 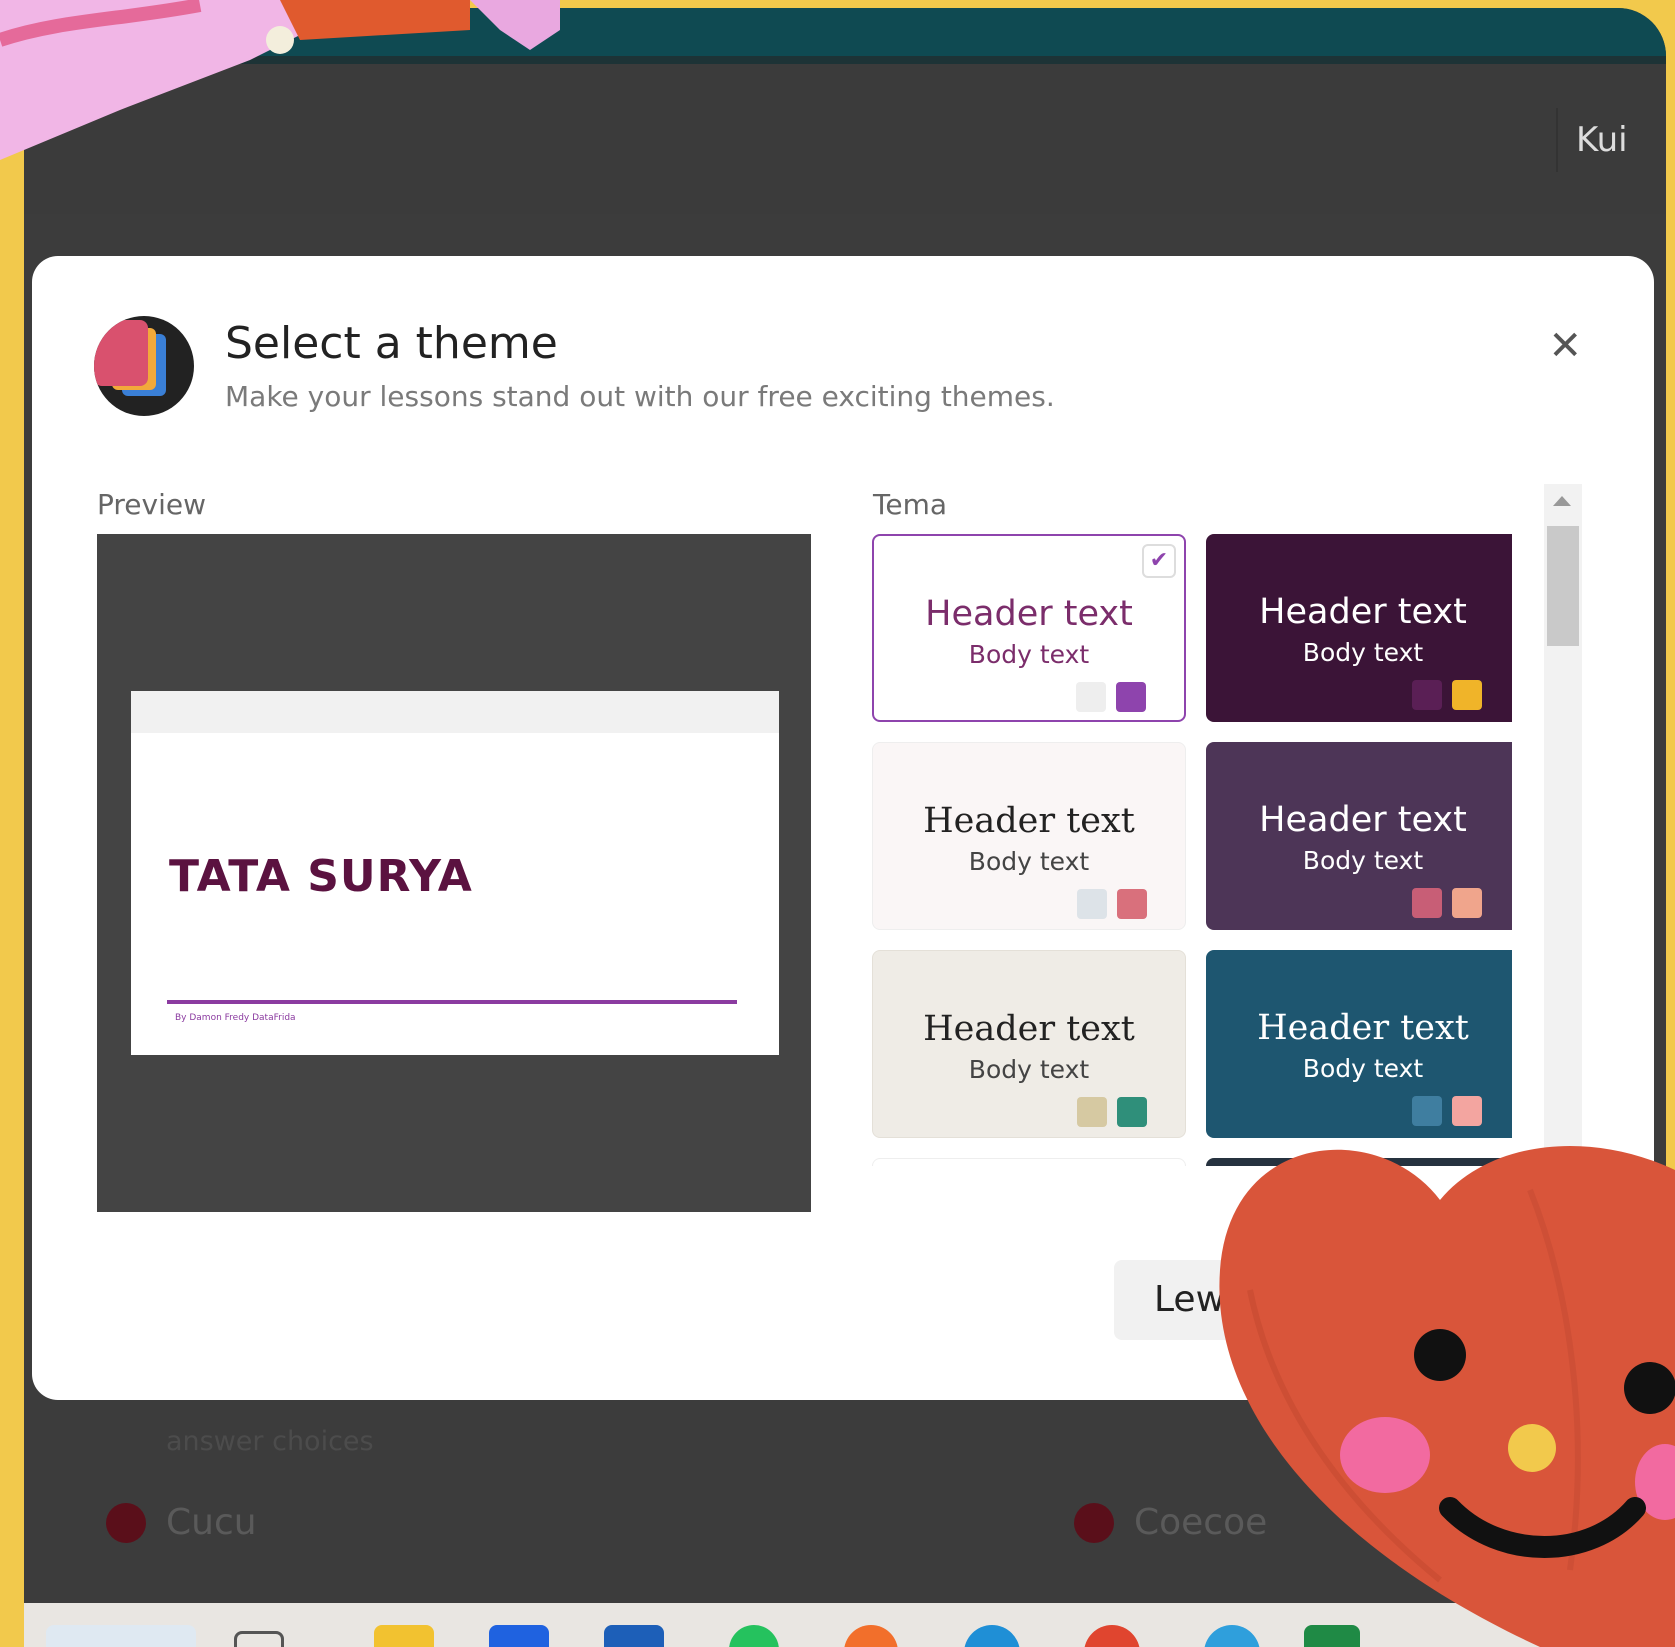 I want to click on firefox-icon, so click(x=871, y=1636).